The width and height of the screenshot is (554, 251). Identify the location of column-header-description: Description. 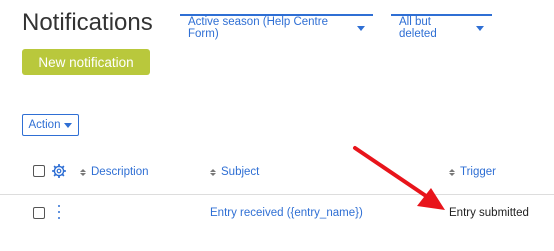
(114, 172).